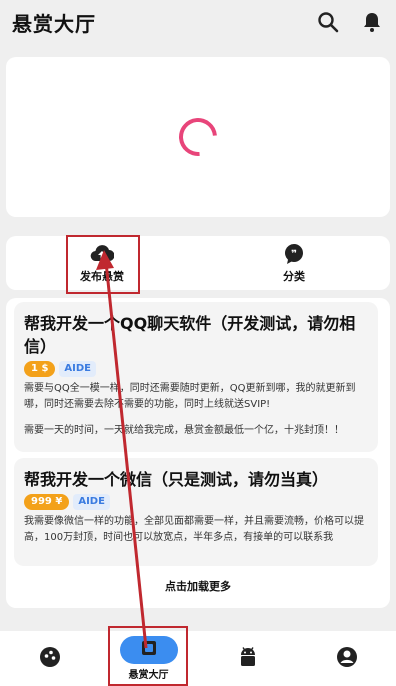  What do you see at coordinates (47, 502) in the screenshot?
I see `price-badge: 999 ¥` at bounding box center [47, 502].